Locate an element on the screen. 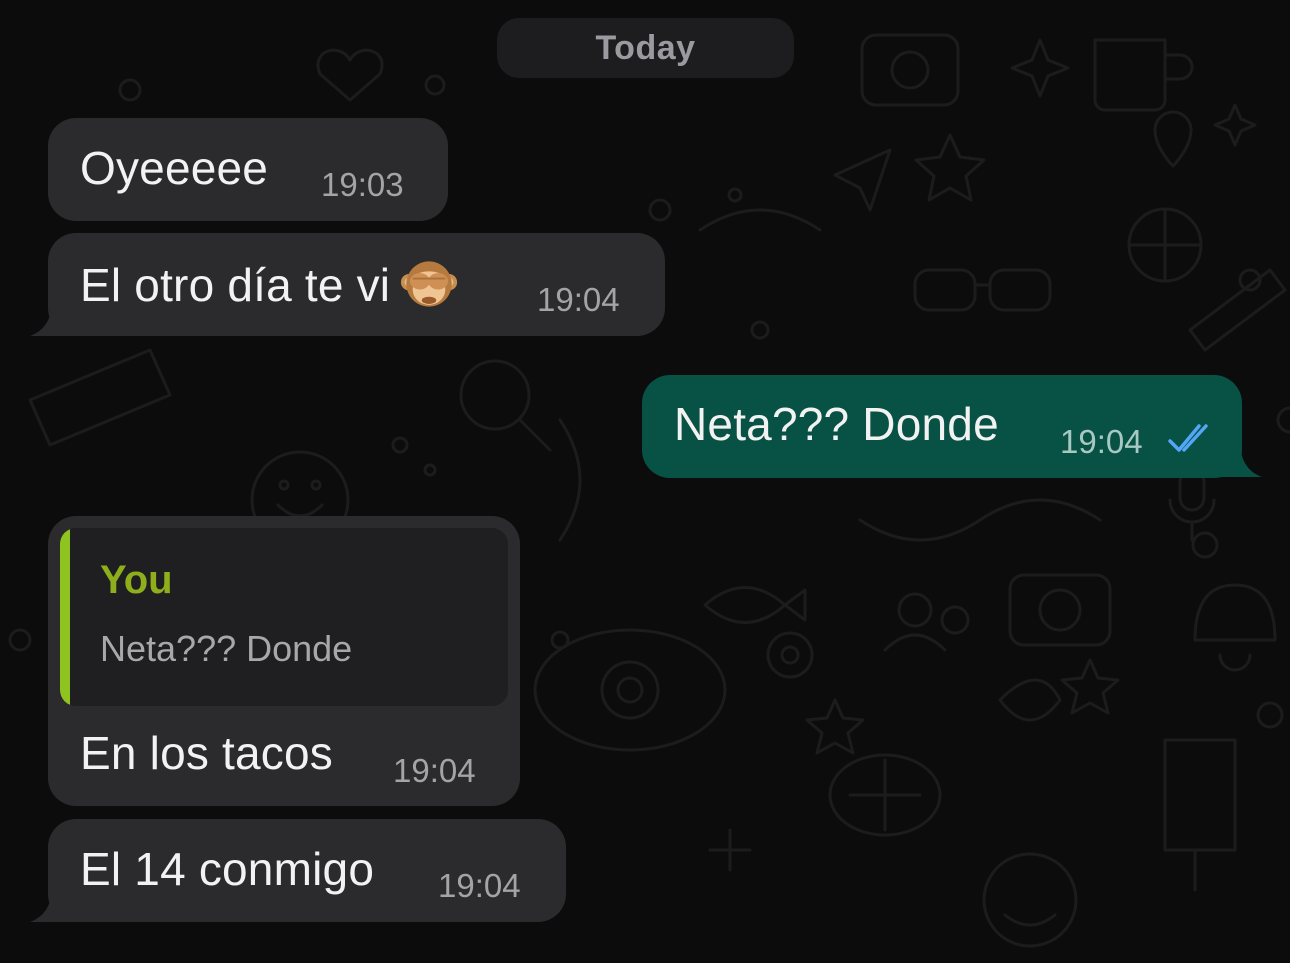 The width and height of the screenshot is (1290, 963). quoted-text: Neta??? Donde is located at coordinates (226, 648).